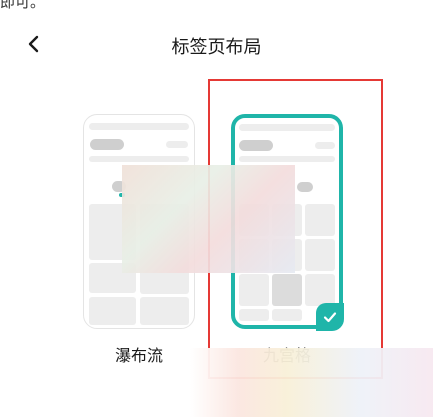 This screenshot has height=417, width=433. I want to click on page-title: 标签页布局, so click(216, 47).